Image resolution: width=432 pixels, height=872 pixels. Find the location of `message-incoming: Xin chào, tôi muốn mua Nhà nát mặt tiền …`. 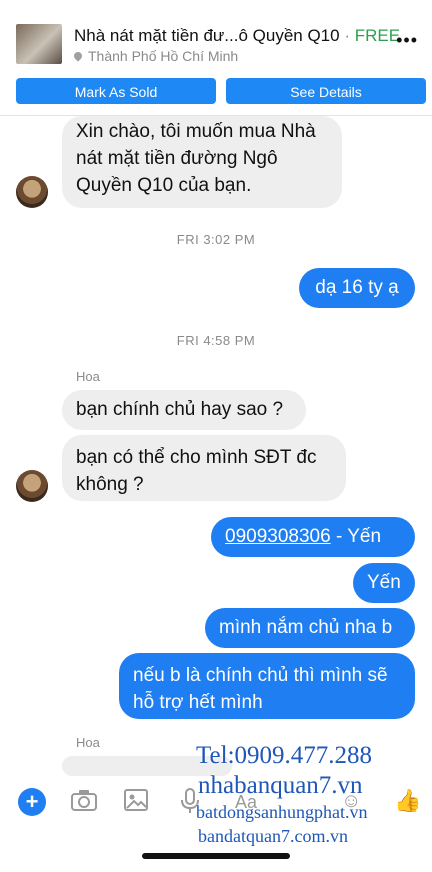

message-incoming: Xin chào, tôi muốn mua Nhà nát mặt tiền … is located at coordinates (202, 162).